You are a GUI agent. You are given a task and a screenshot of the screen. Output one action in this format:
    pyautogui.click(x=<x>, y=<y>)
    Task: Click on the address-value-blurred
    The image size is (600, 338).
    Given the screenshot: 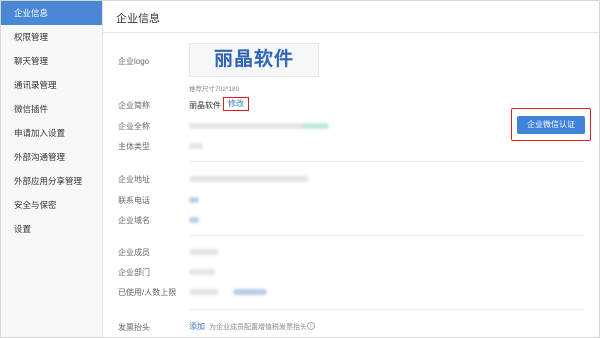 What is the action you would take?
    pyautogui.click(x=249, y=179)
    